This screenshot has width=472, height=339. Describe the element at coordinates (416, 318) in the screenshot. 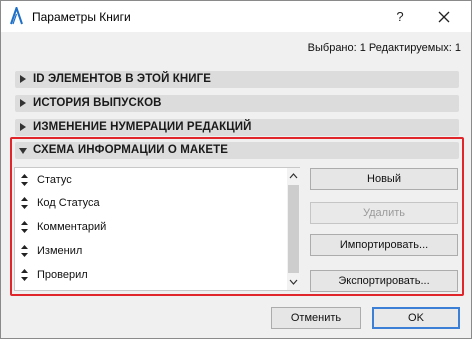

I see `ok-button: OK` at that location.